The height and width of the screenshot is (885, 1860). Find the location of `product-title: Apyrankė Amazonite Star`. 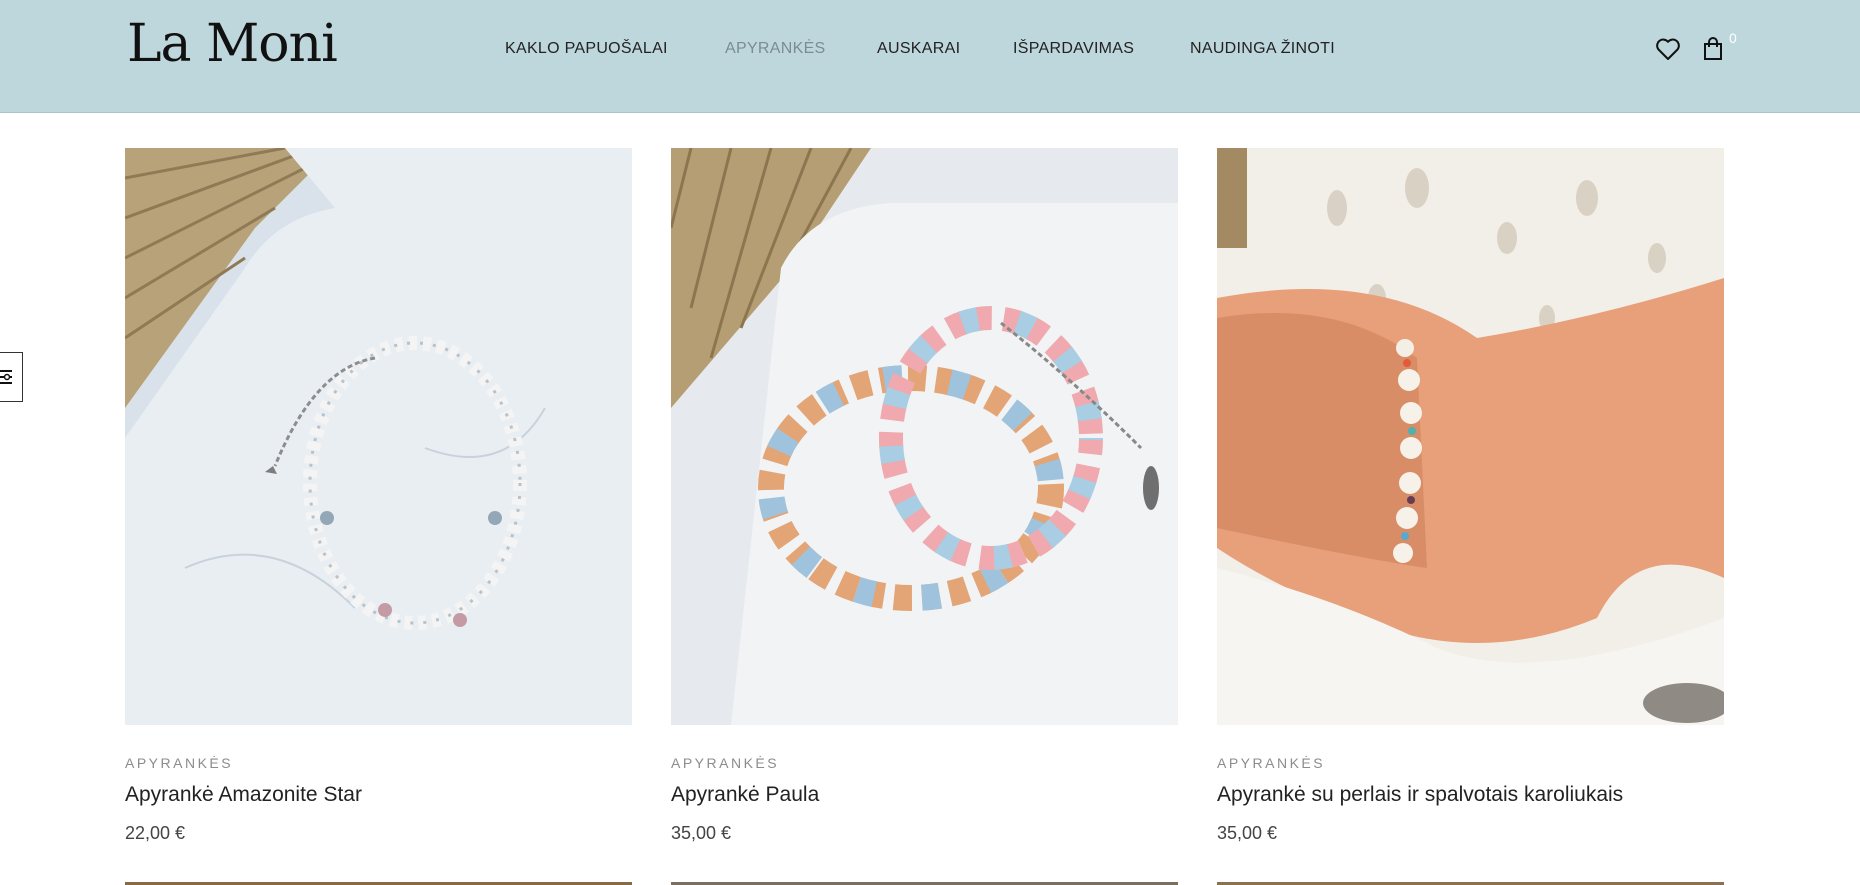

product-title: Apyrankė Amazonite Star is located at coordinates (378, 795).